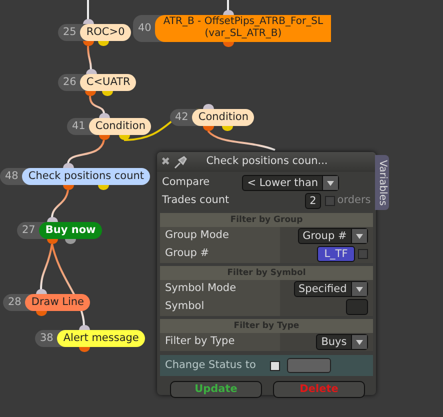 This screenshot has width=443, height=417. What do you see at coordinates (101, 338) in the screenshot?
I see `node-label: Alert message` at bounding box center [101, 338].